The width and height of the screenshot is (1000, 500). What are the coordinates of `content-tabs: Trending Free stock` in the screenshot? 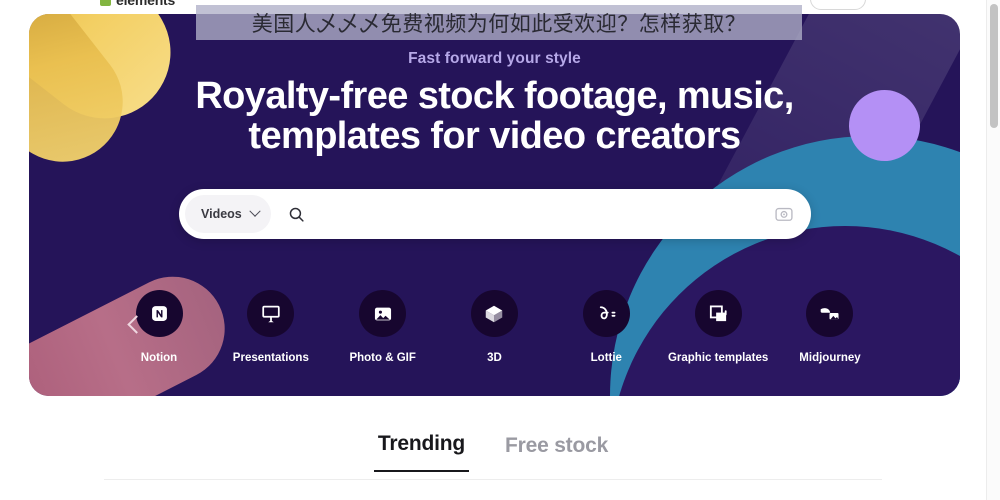 It's located at (493, 452).